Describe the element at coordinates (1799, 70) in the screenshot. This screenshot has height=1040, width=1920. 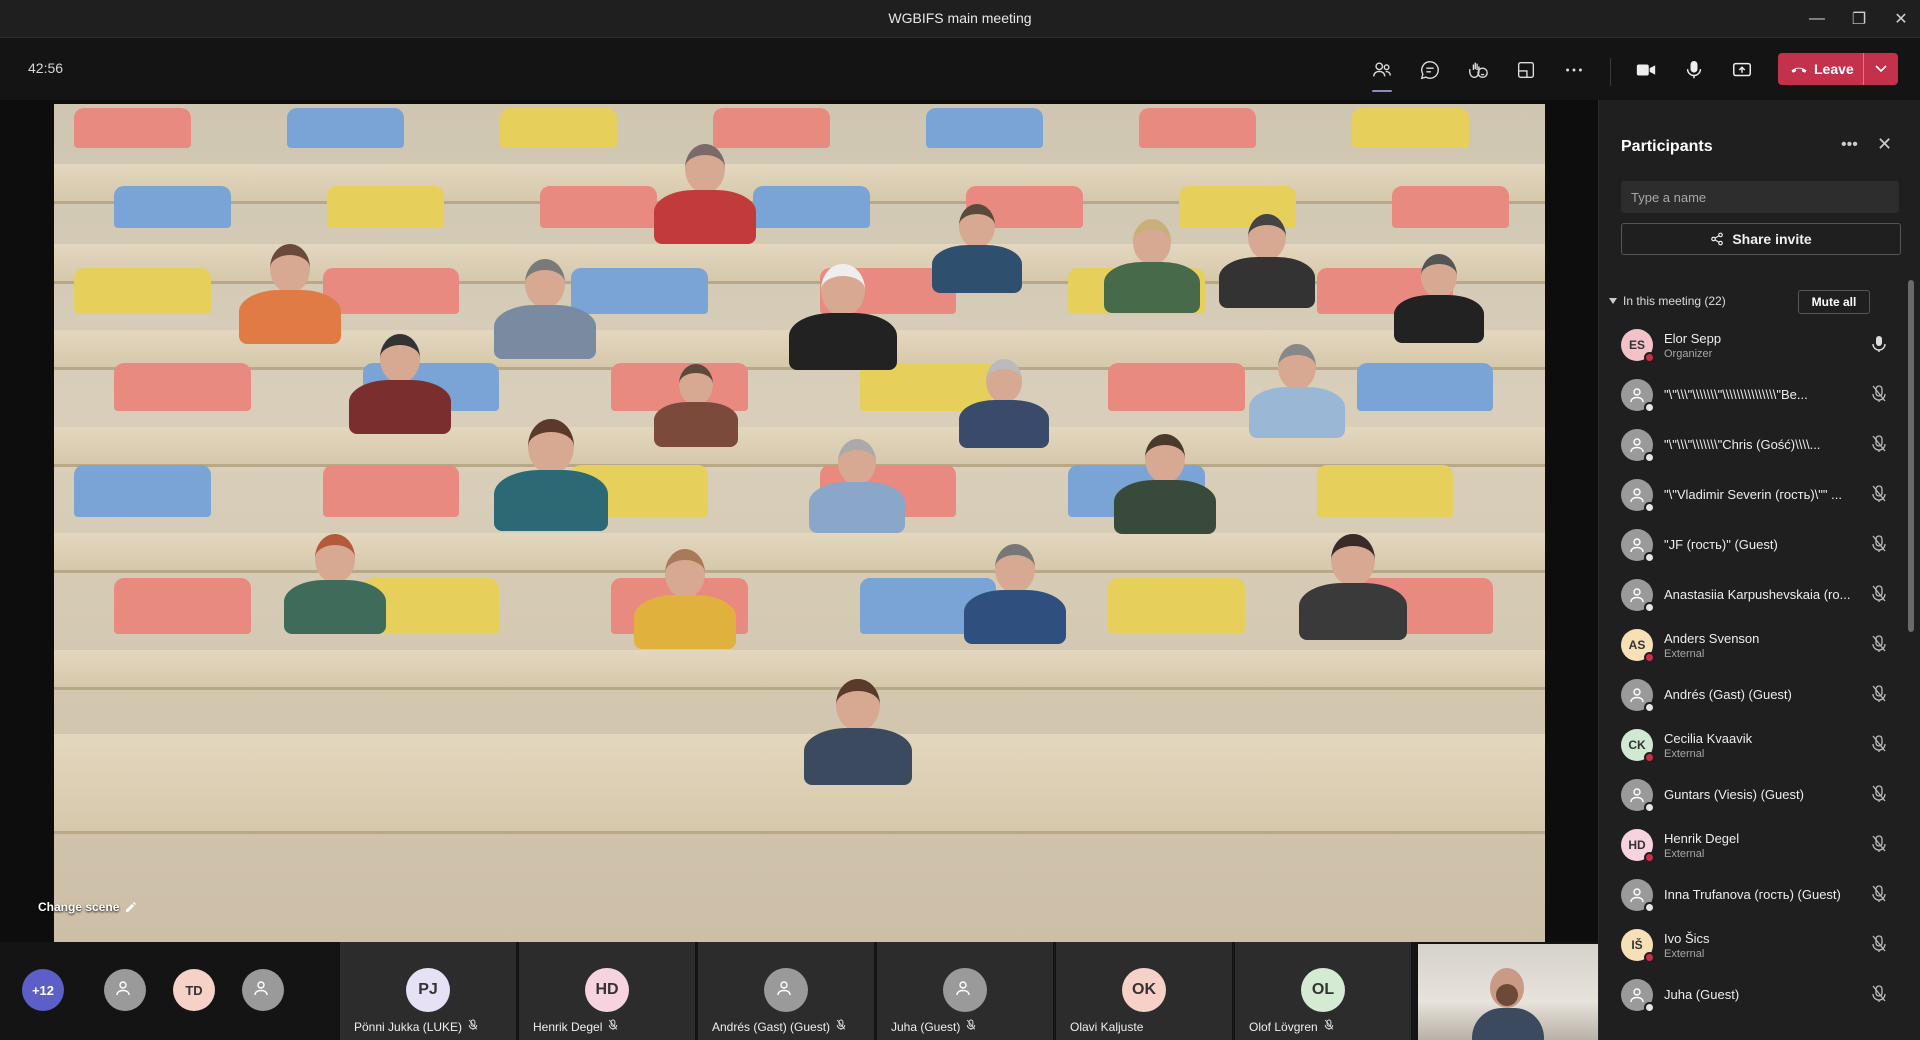
I see `hang-up-icon` at that location.